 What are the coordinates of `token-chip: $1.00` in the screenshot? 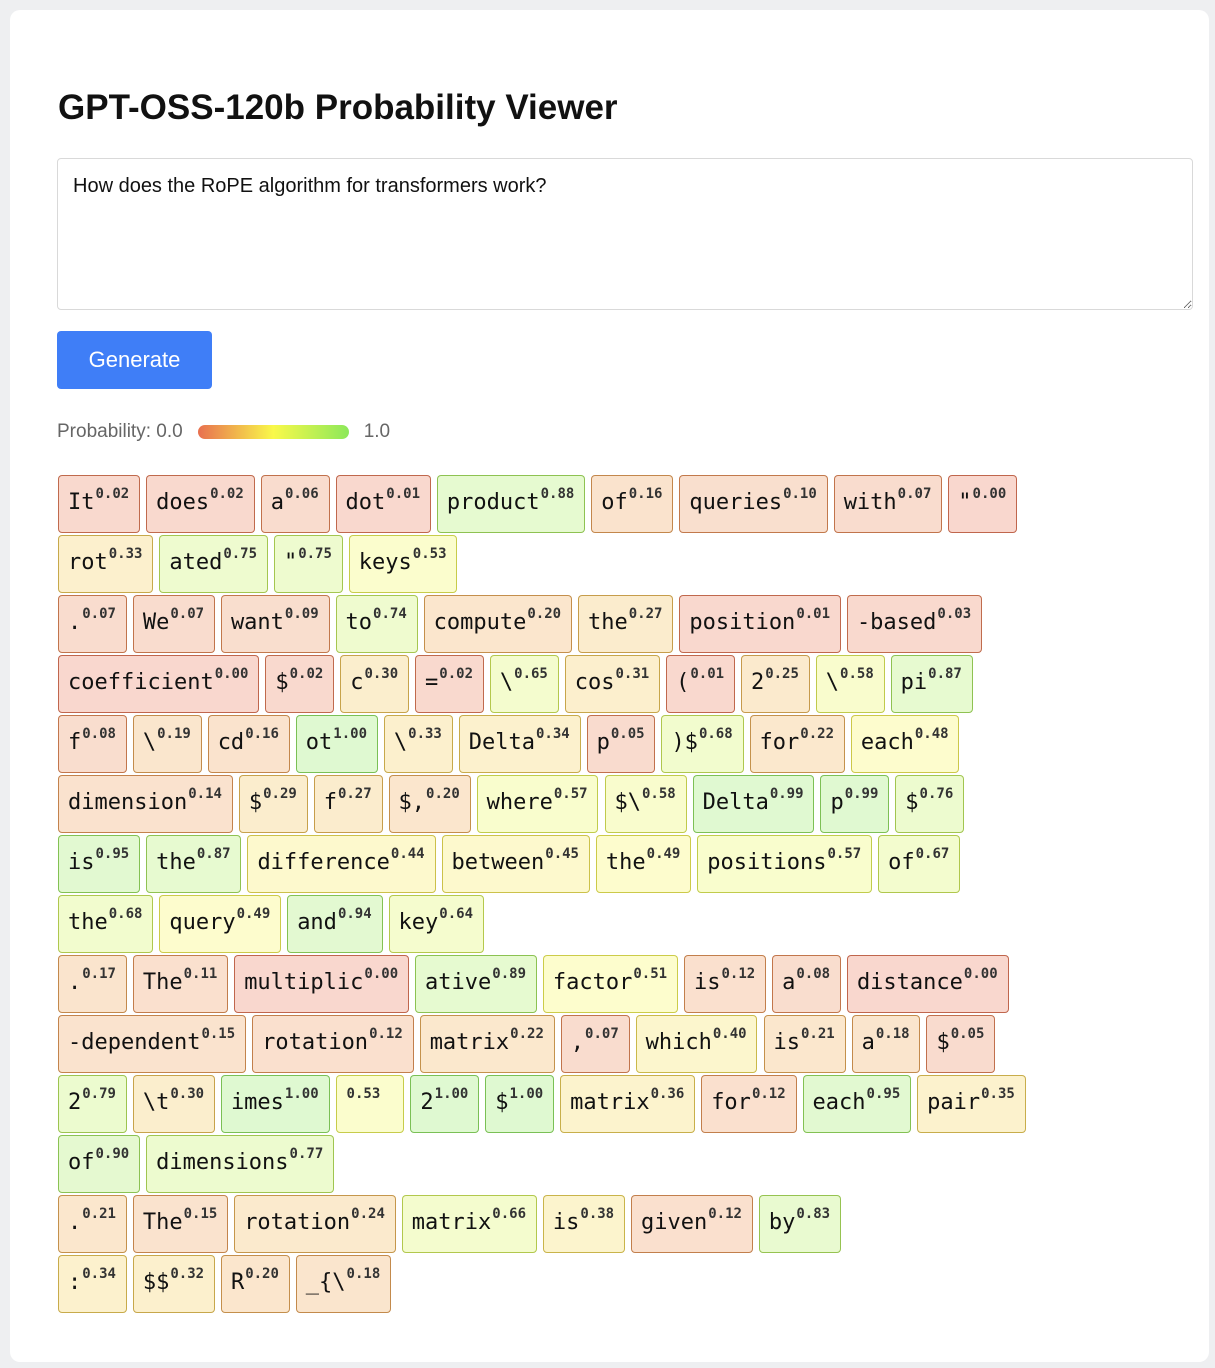 It's located at (520, 1104).